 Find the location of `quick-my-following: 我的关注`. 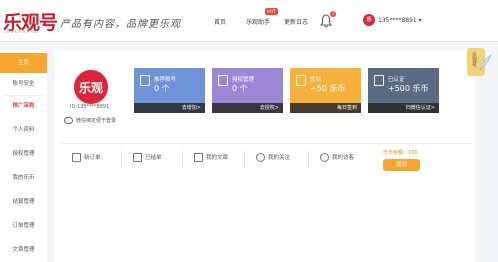

quick-my-following: 我的关注 is located at coordinates (273, 160).